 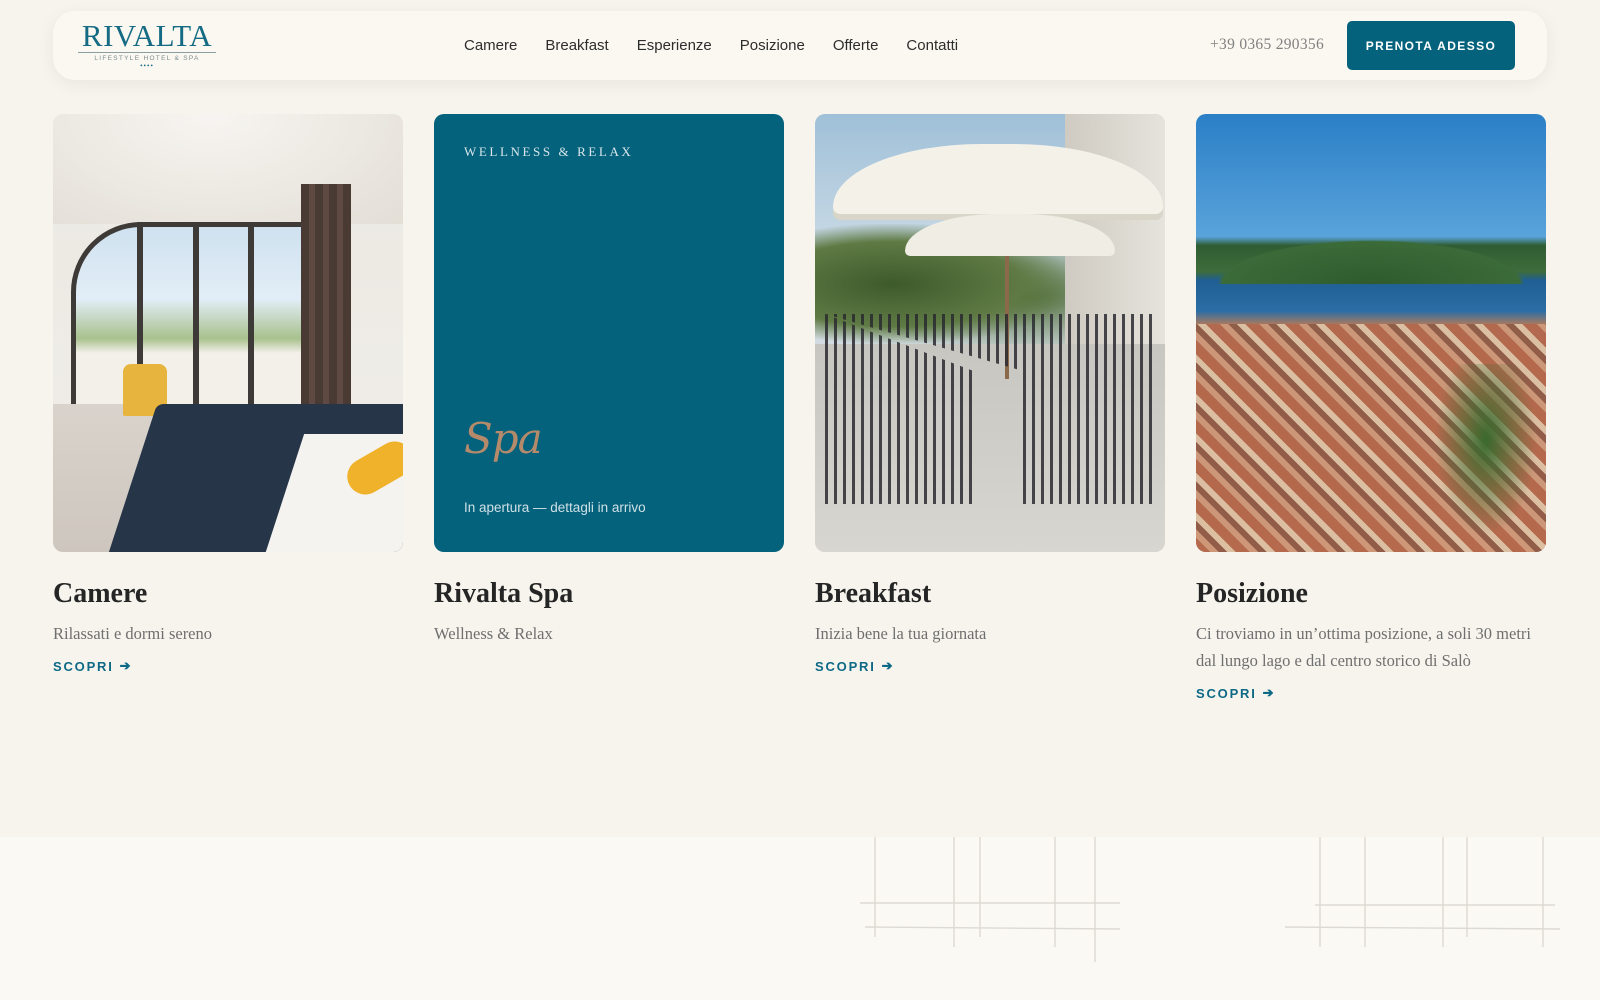 What do you see at coordinates (990, 333) in the screenshot?
I see `breakfast-terrace-image` at bounding box center [990, 333].